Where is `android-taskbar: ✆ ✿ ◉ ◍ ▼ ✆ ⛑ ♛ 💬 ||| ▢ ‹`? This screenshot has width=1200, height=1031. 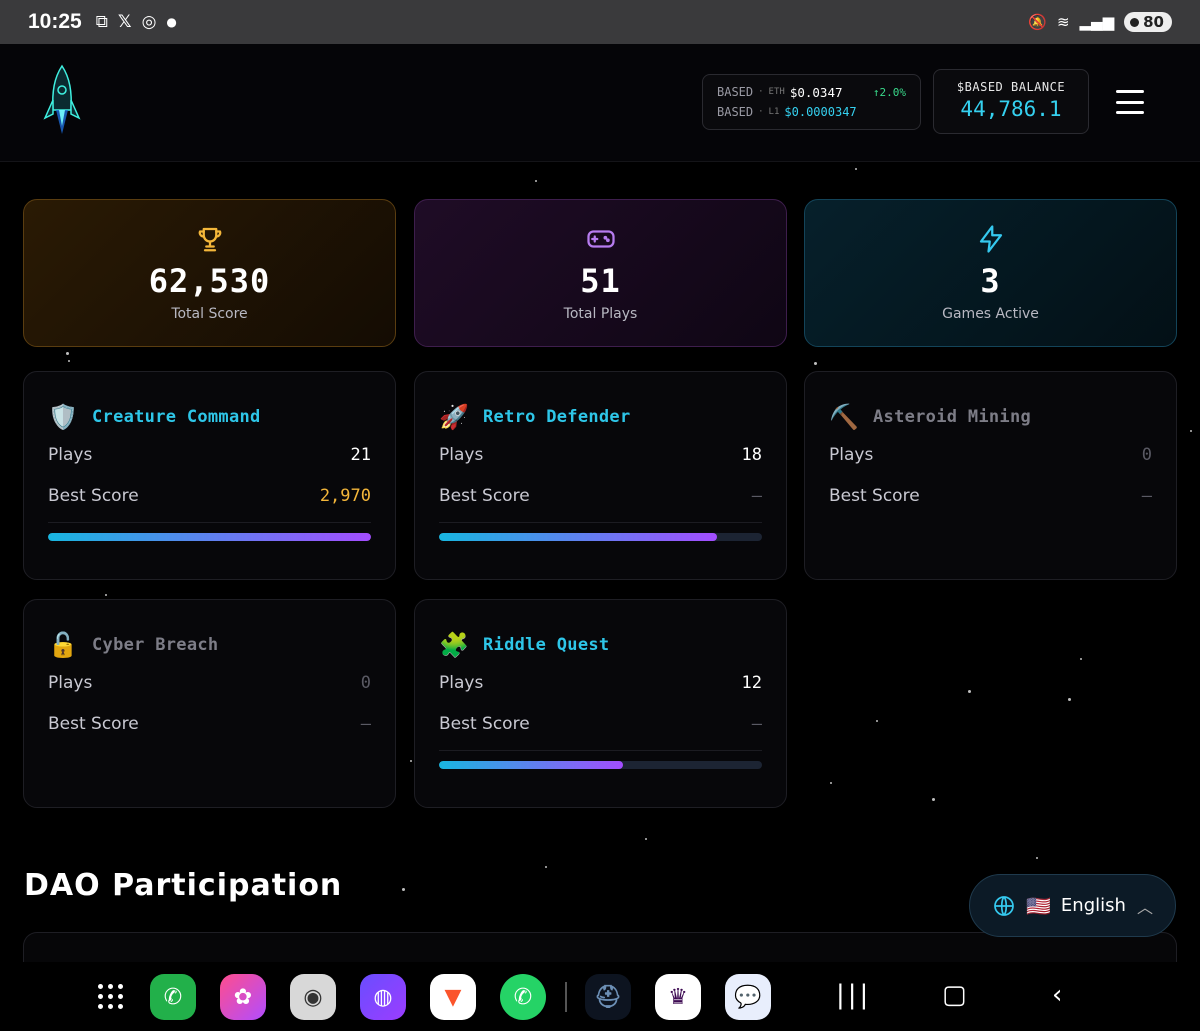
android-taskbar: ✆ ✿ ◉ ◍ ▼ ✆ ⛑ ♛ 💬 ||| ▢ ‹ is located at coordinates (600, 996).